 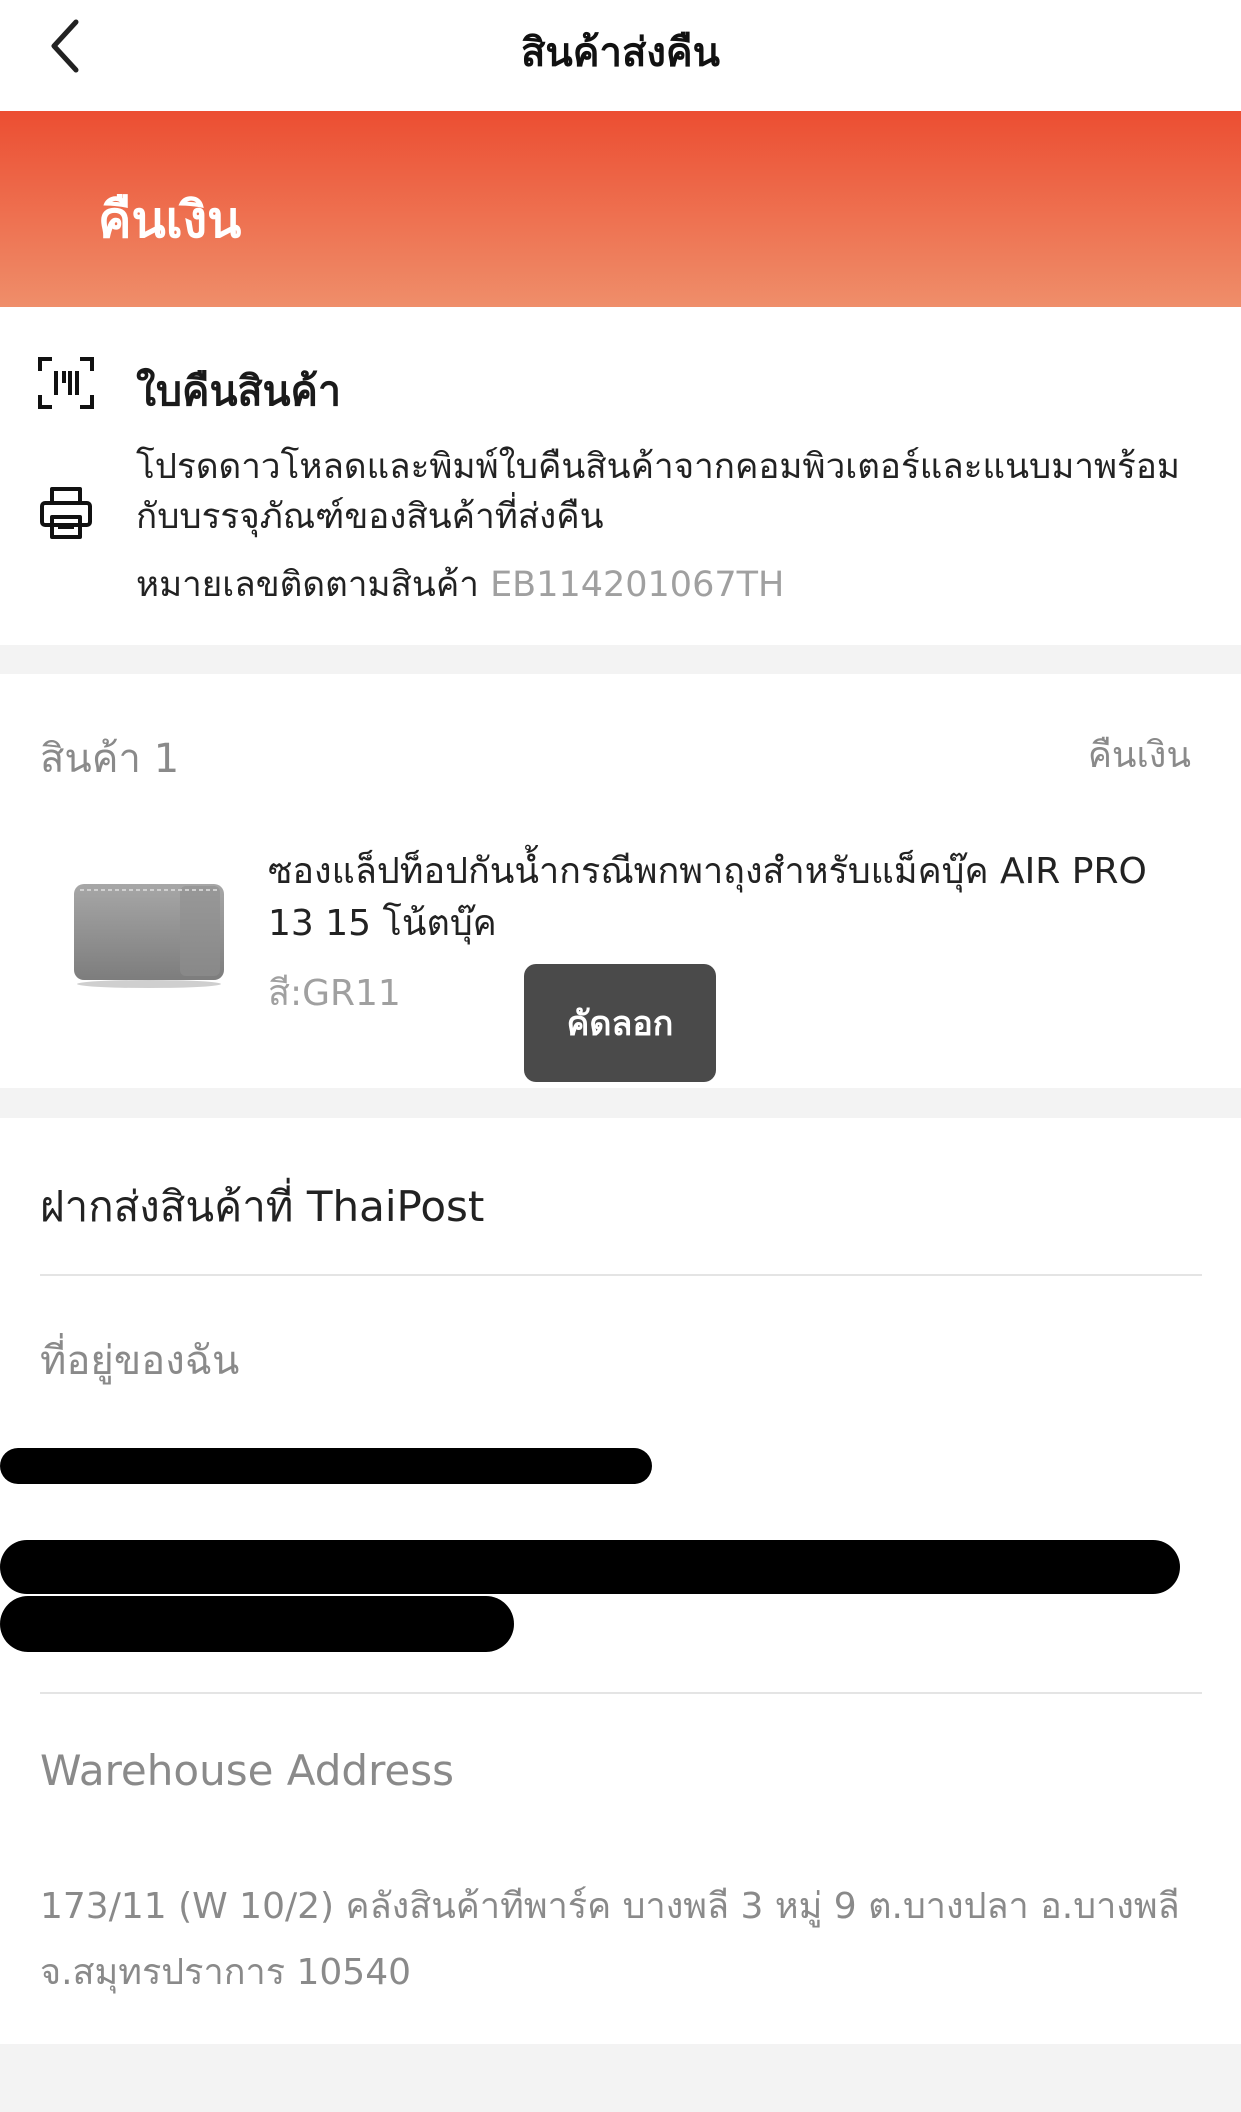 I want to click on page-title: สินค้าส่งคืน, so click(x=620, y=53).